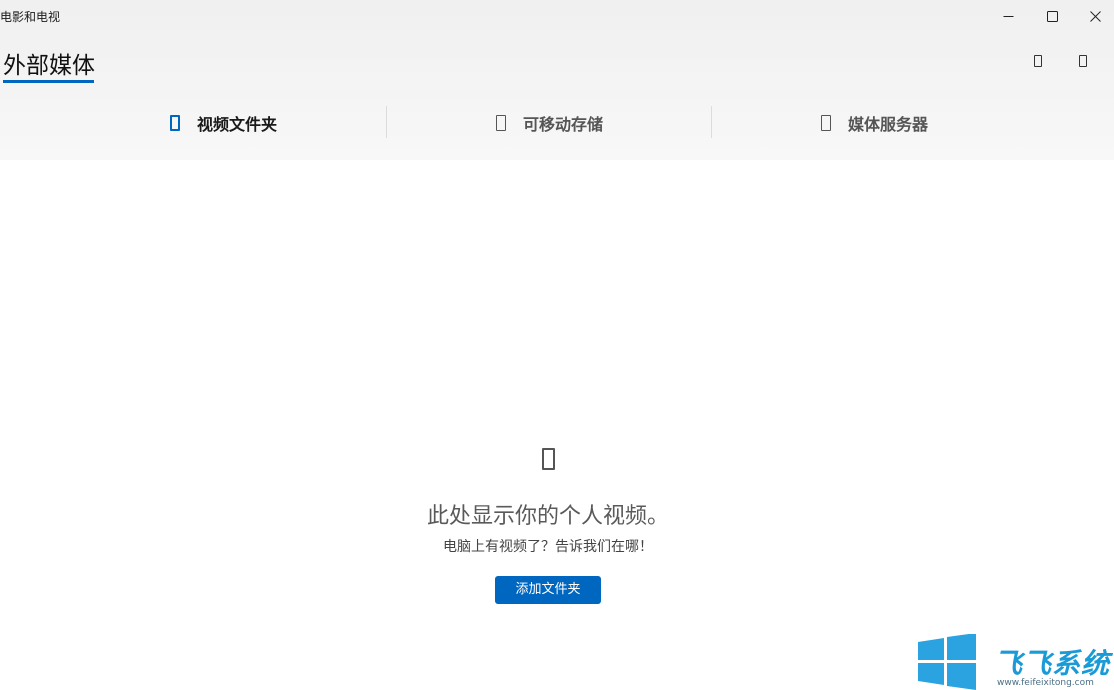 The width and height of the screenshot is (1114, 690). Describe the element at coordinates (500, 123) in the screenshot. I see `usb-storage-icon` at that location.